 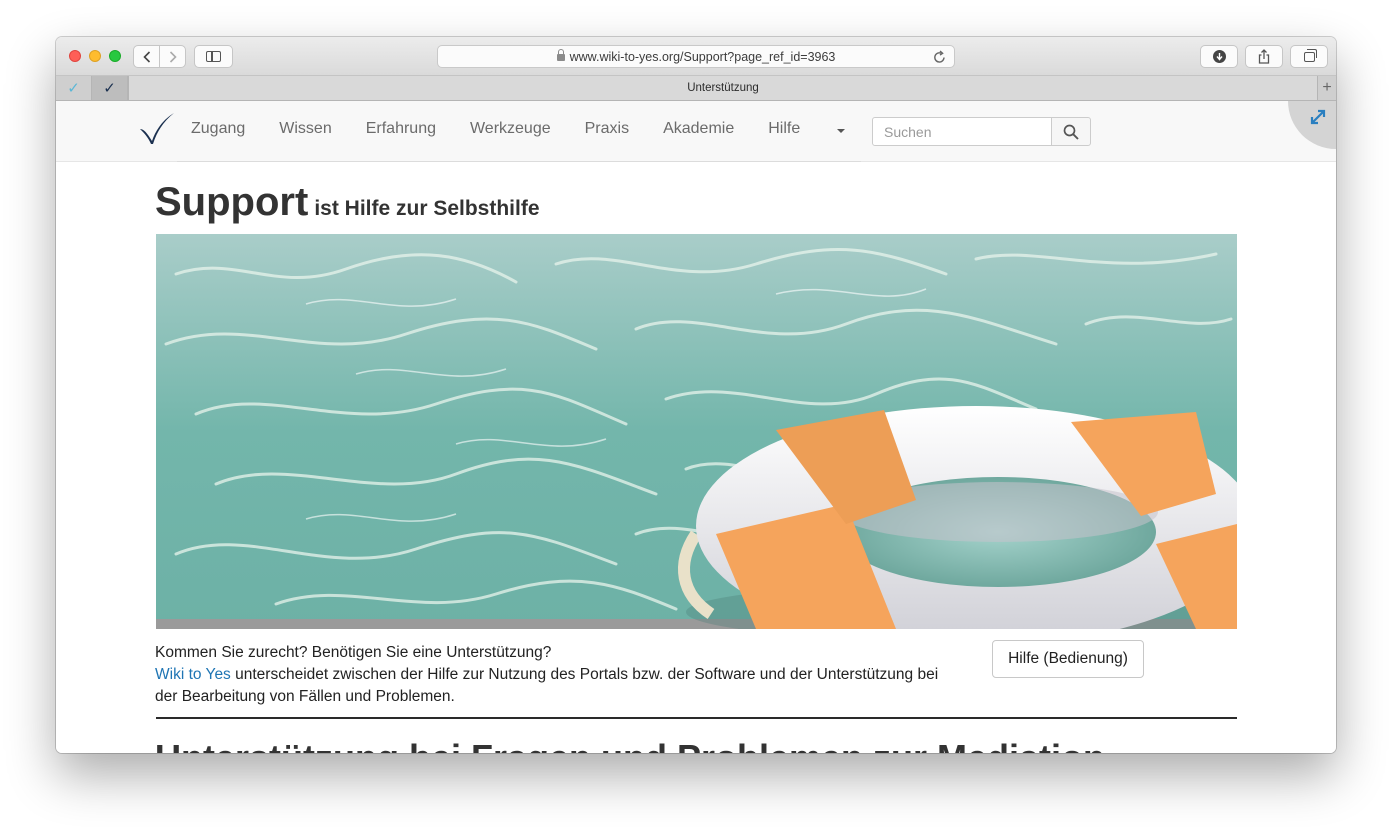 I want to click on pinned-tab-1: ✓, so click(x=74, y=88).